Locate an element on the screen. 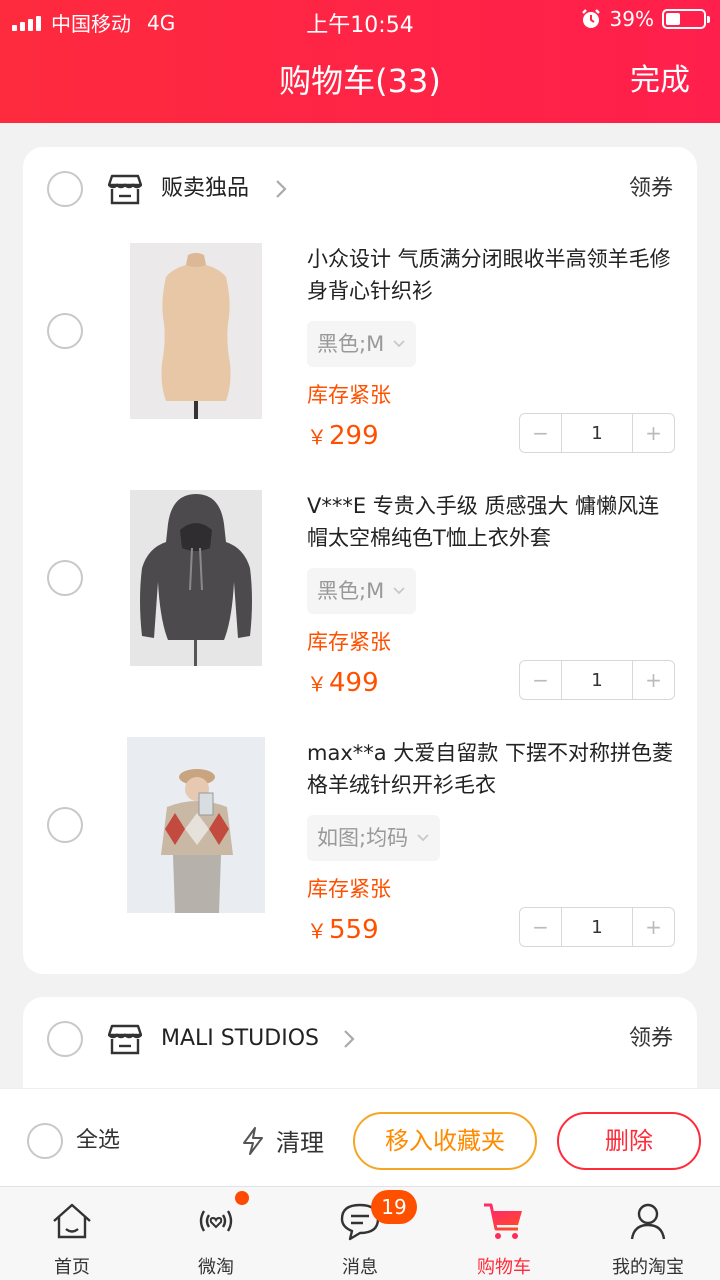  home-icon is located at coordinates (72, 1221).